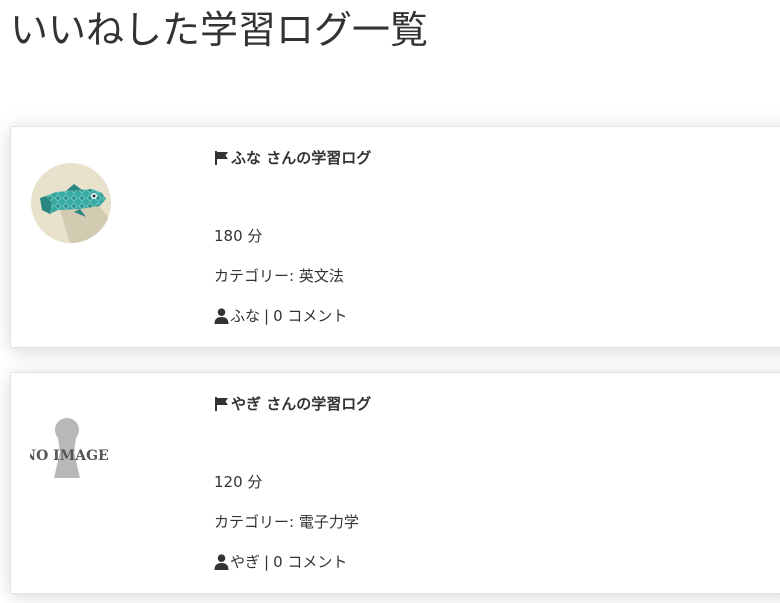  I want to click on category-label: カテゴリー: 電子力学, so click(286, 522).